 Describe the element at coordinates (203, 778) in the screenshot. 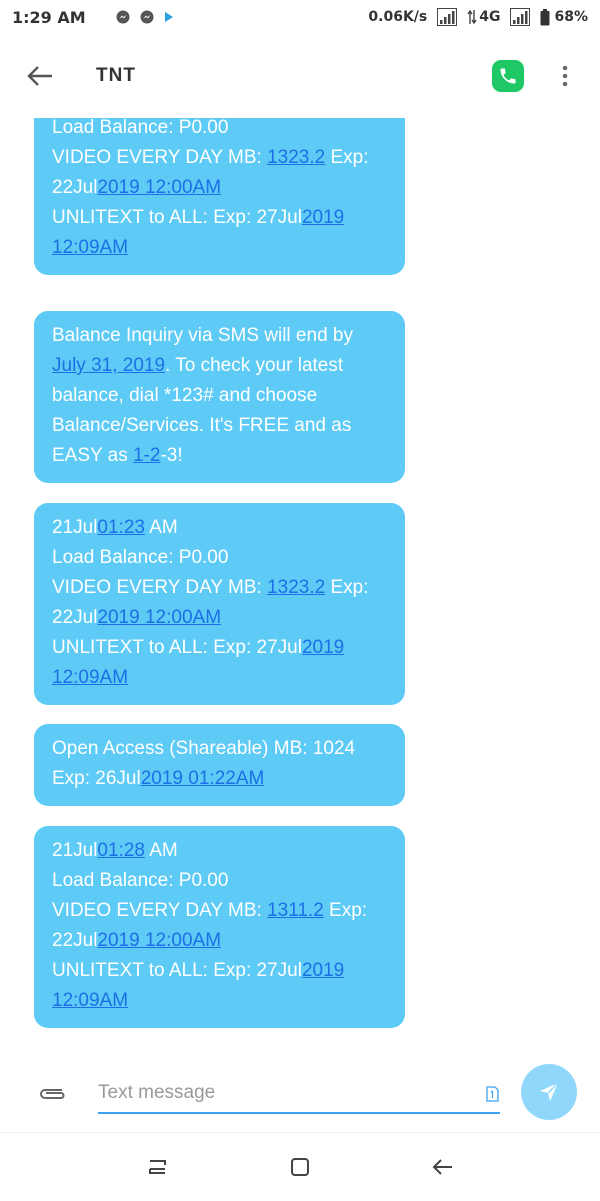

I see `message-link: 2019 01:22AM` at that location.